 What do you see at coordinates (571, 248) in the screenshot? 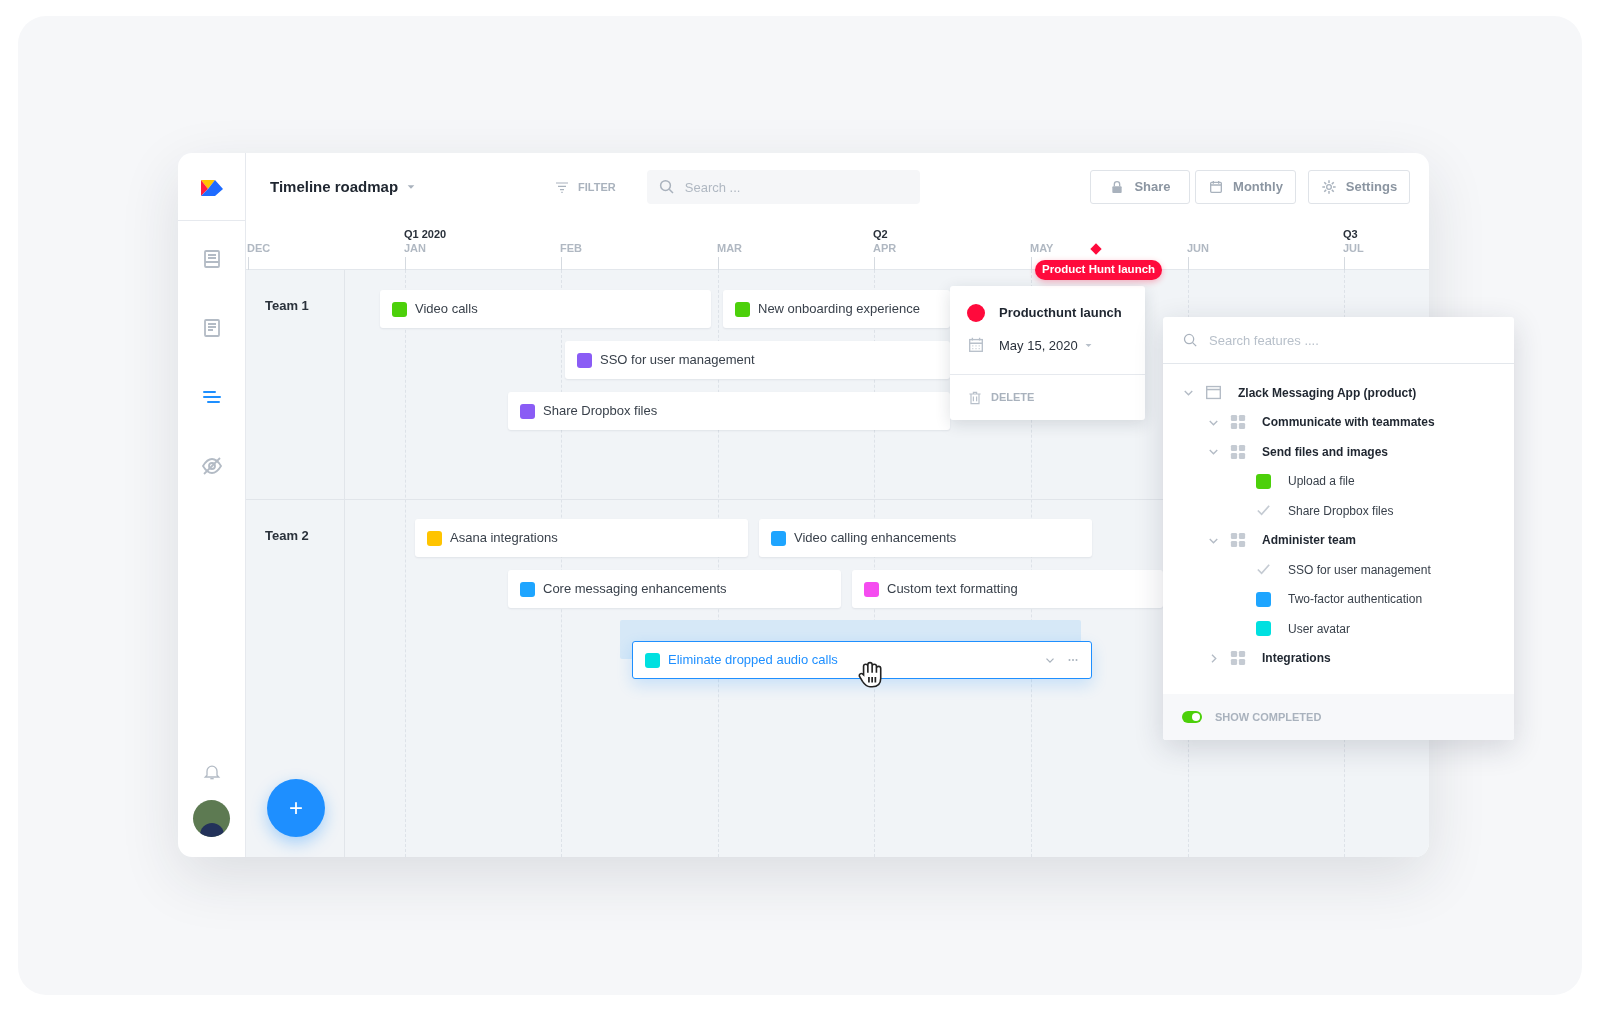
I see `month-label: FEB` at bounding box center [571, 248].